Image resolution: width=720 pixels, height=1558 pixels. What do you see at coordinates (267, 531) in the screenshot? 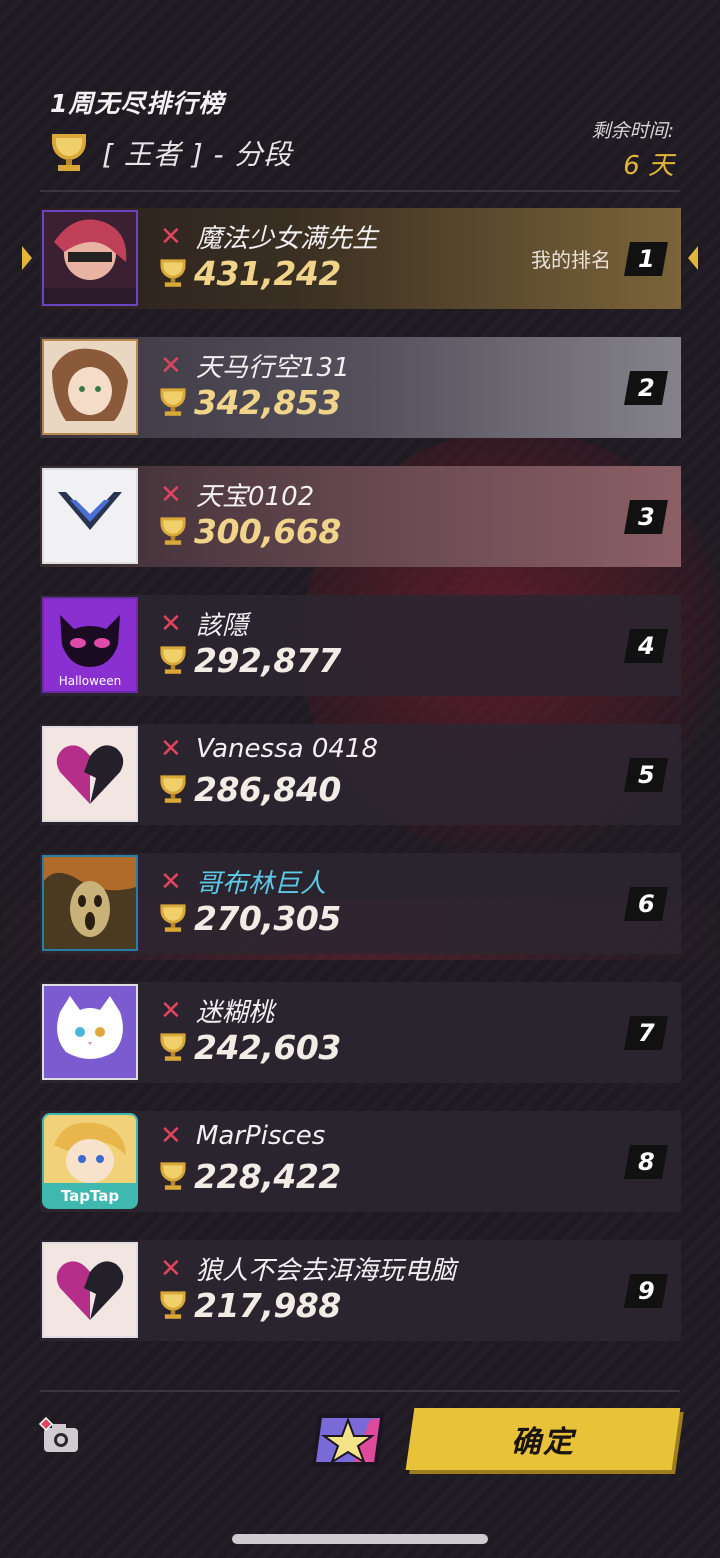
I see `player-score: 300,668` at bounding box center [267, 531].